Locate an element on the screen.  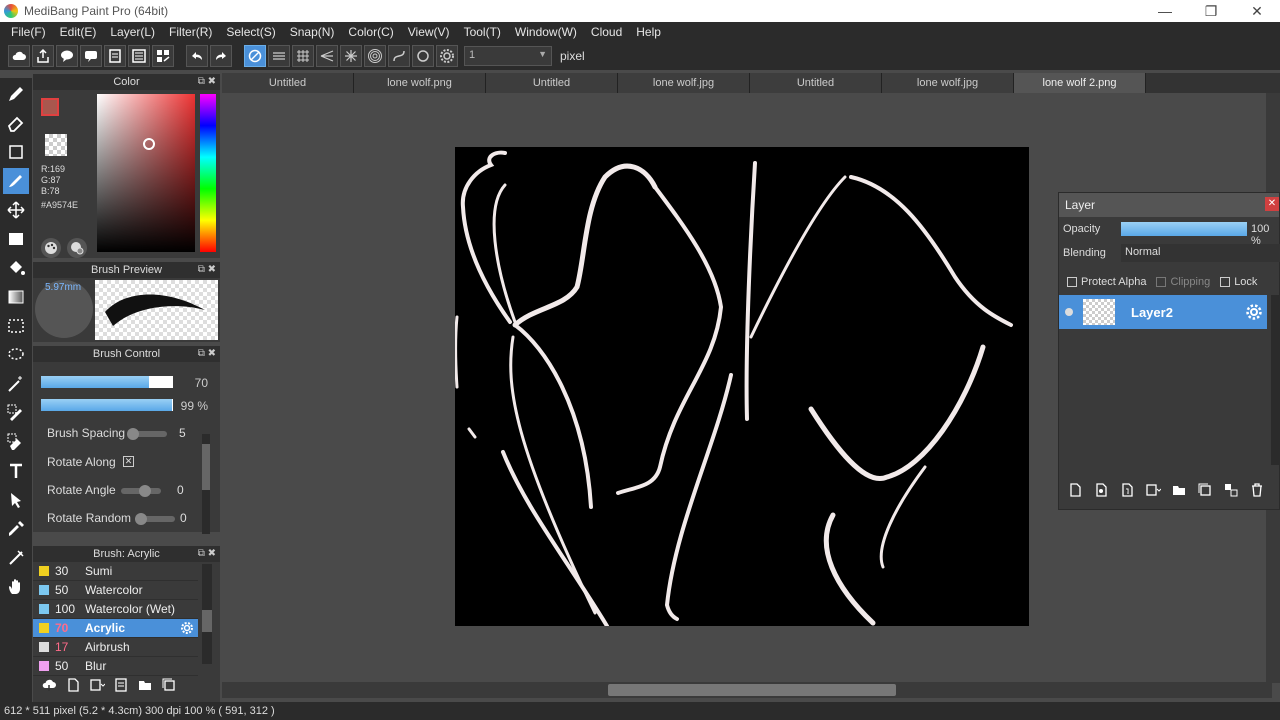
perspective-snap-icon is located at coordinates (327, 56).